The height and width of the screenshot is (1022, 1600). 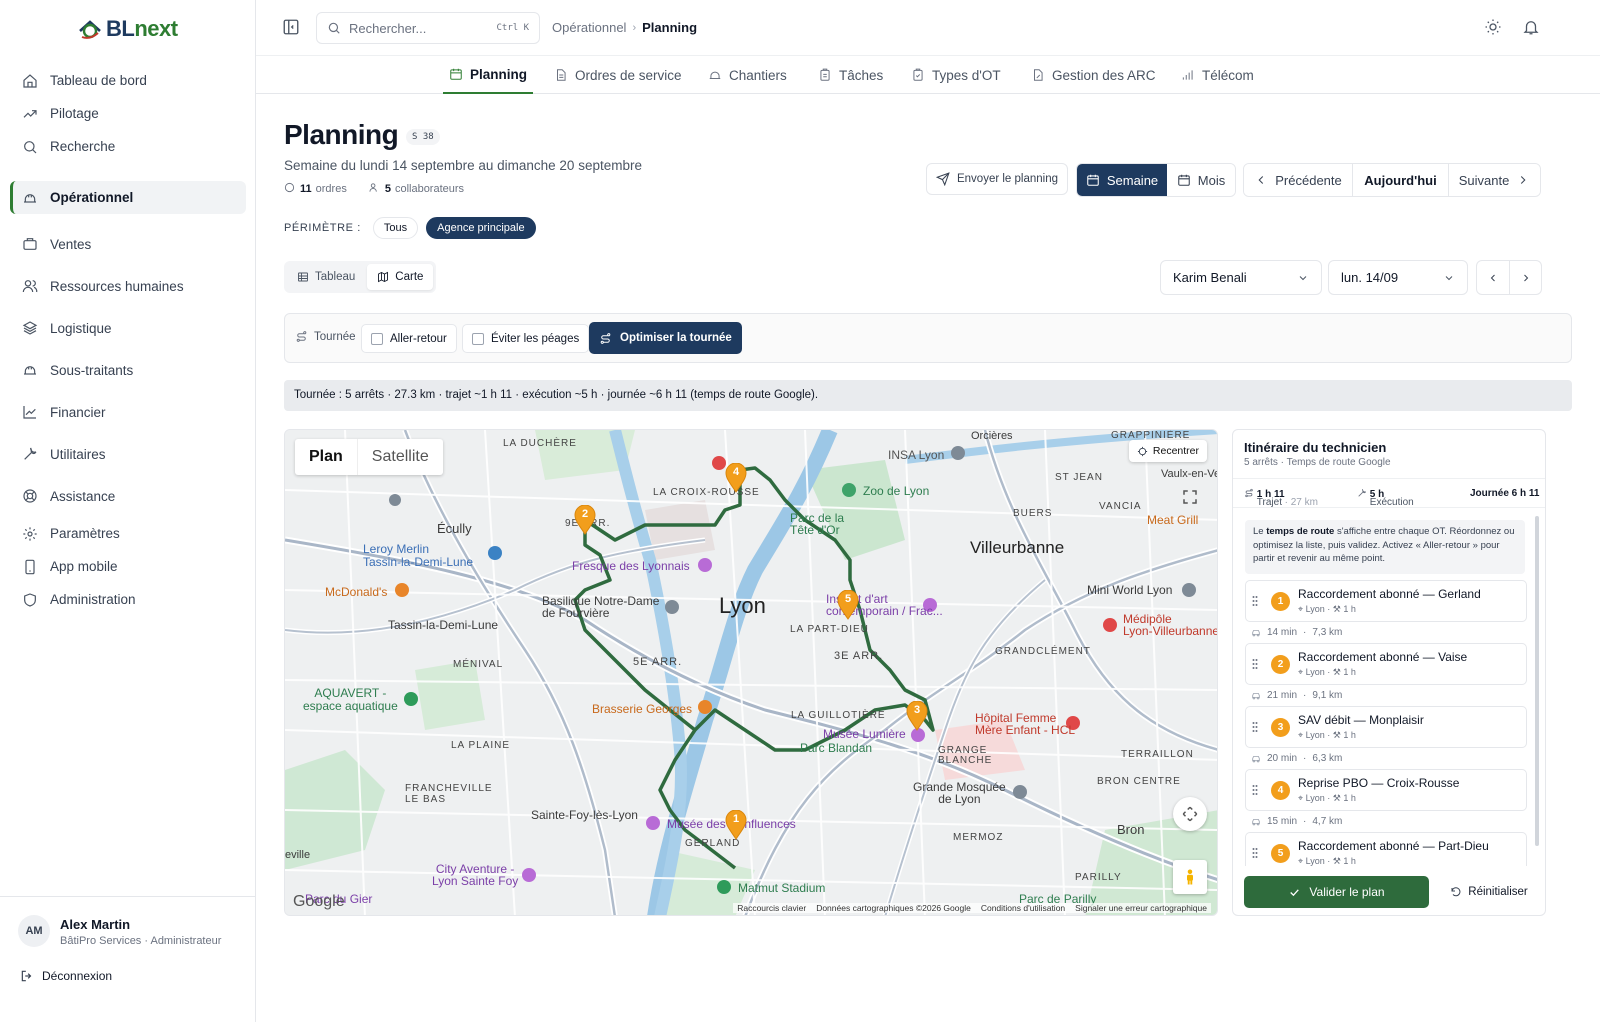 What do you see at coordinates (66, 976) in the screenshot?
I see `logout-button: Déconnexion` at bounding box center [66, 976].